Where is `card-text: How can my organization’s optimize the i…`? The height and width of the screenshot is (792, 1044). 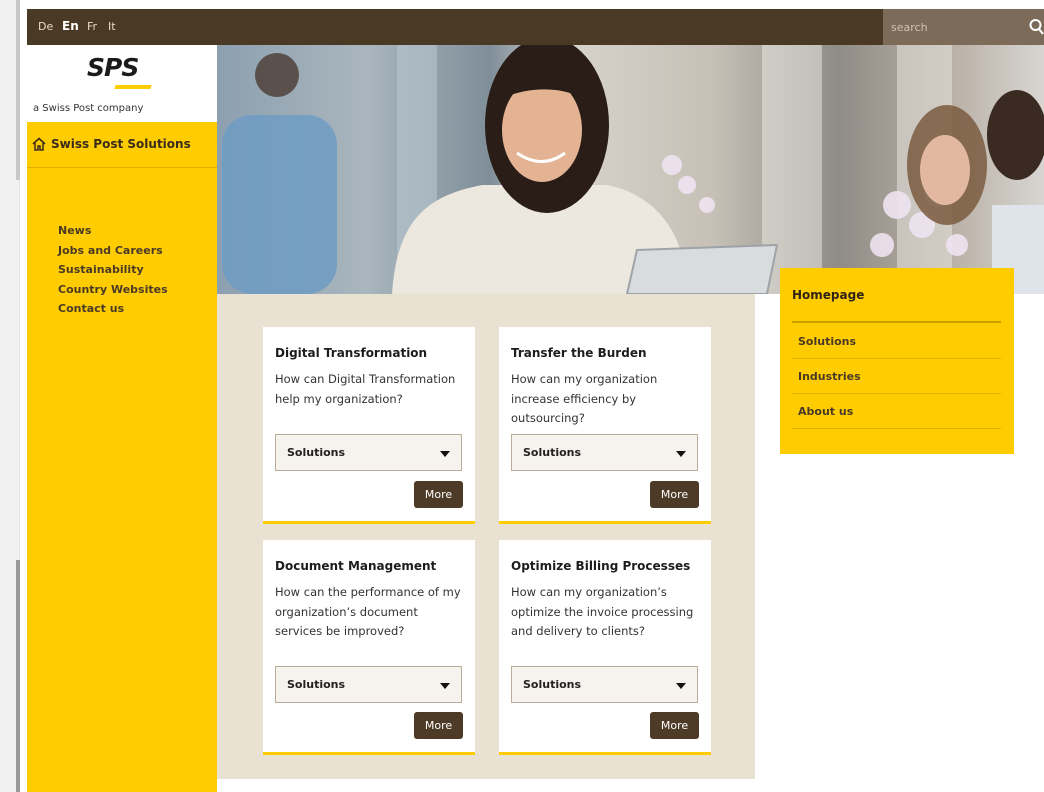 card-text: How can my organization’s optimize the i… is located at coordinates (602, 611).